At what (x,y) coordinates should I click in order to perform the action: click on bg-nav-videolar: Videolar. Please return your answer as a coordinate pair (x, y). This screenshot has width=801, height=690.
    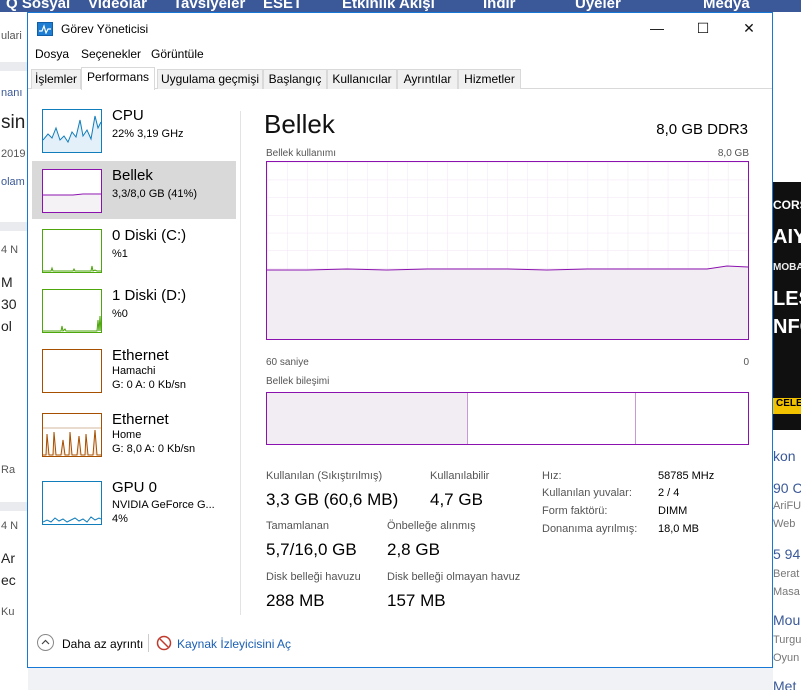
    Looking at the image, I should click on (117, 6).